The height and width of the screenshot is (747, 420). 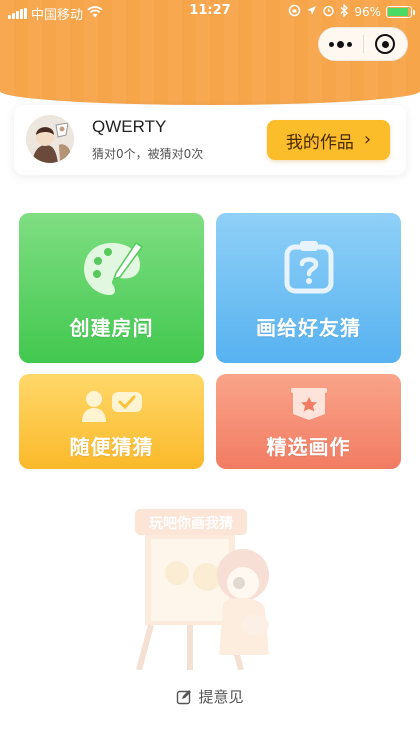 I want to click on location-icon, so click(x=311, y=12).